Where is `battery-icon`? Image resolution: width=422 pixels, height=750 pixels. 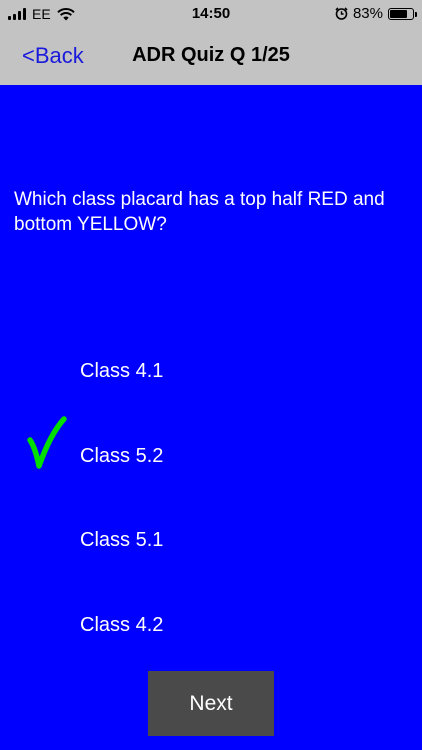 battery-icon is located at coordinates (402, 13).